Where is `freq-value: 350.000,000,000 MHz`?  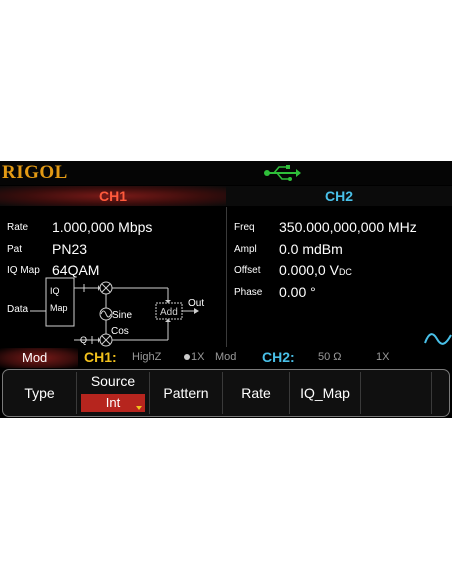 freq-value: 350.000,000,000 MHz is located at coordinates (348, 227).